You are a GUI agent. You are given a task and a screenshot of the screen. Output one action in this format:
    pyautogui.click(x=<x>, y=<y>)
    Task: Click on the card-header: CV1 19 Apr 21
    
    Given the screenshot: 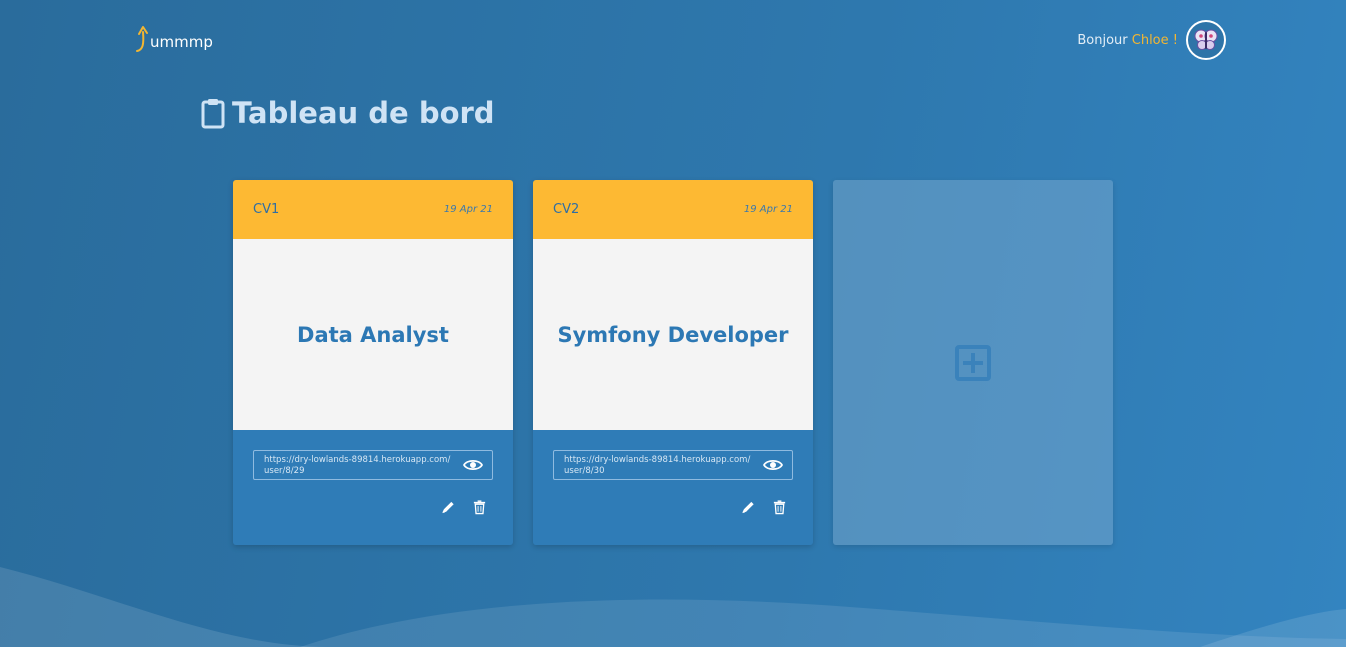 What is the action you would take?
    pyautogui.click(x=373, y=209)
    